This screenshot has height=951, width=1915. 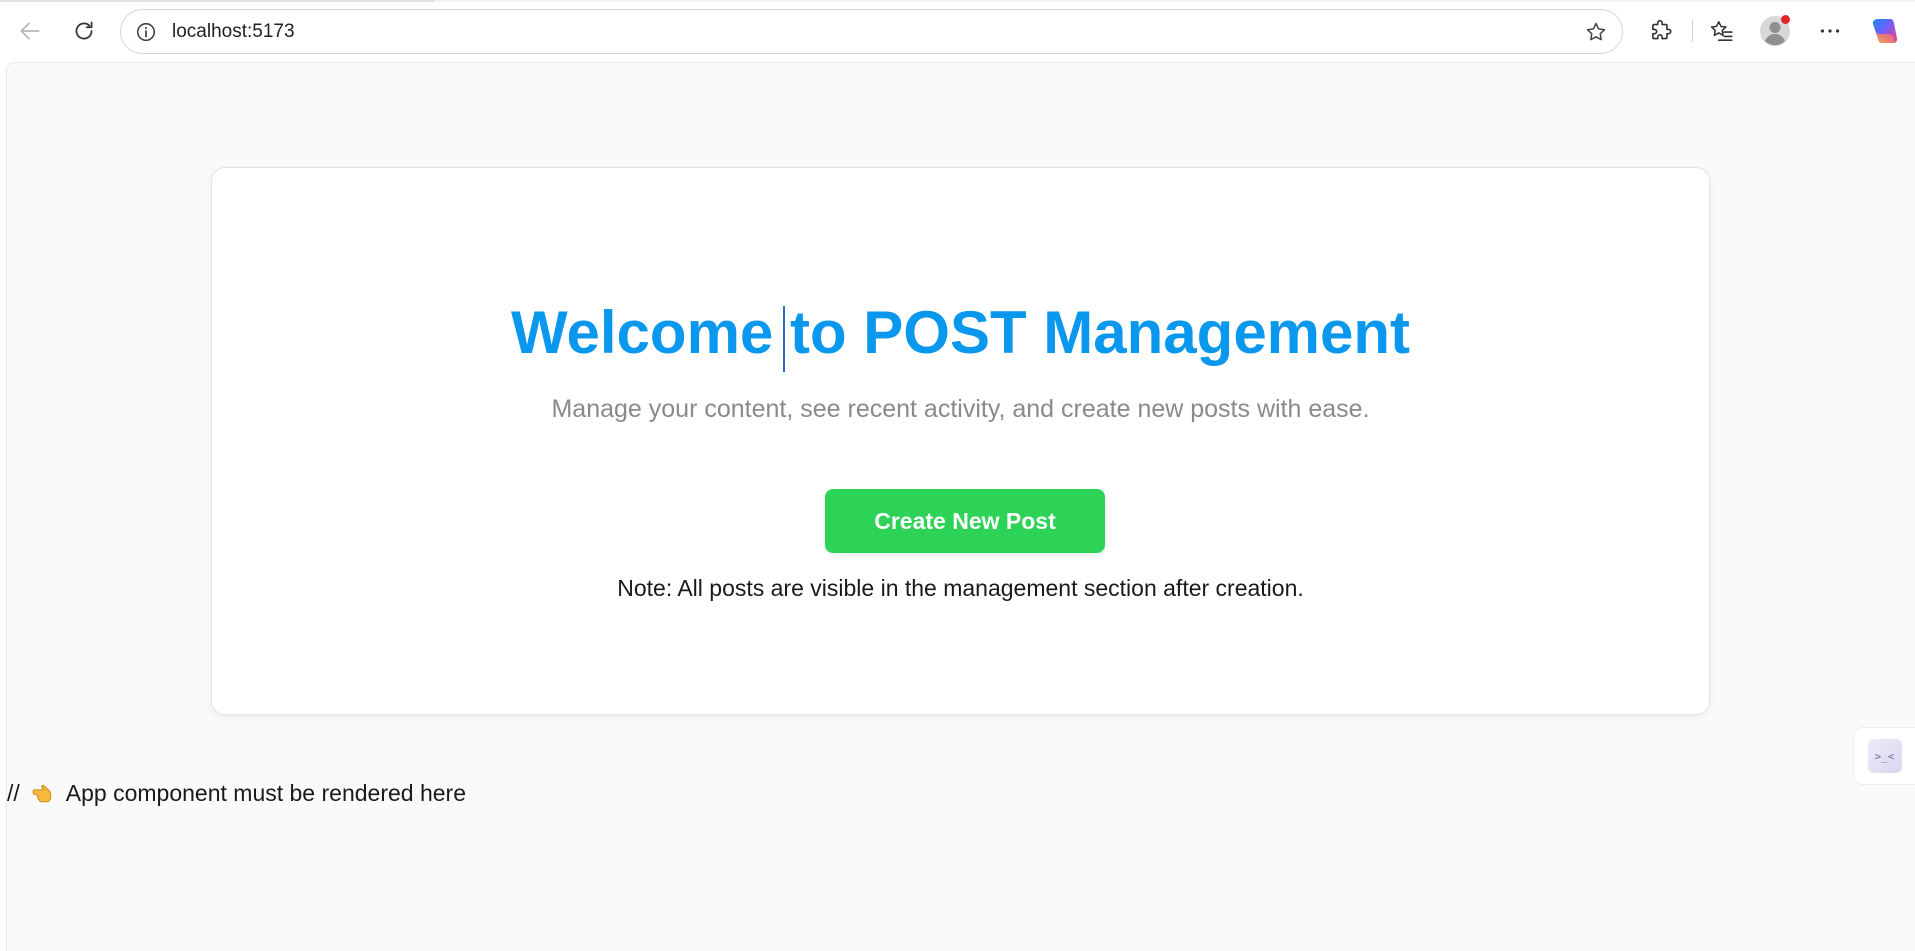 What do you see at coordinates (1775, 31) in the screenshot?
I see `profile-button` at bounding box center [1775, 31].